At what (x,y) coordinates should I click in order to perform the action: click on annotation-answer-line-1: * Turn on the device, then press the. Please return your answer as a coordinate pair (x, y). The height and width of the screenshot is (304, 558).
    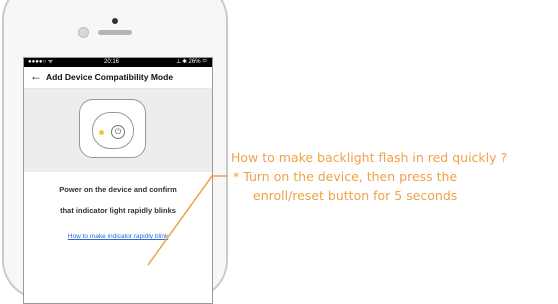
    Looking at the image, I should click on (345, 176).